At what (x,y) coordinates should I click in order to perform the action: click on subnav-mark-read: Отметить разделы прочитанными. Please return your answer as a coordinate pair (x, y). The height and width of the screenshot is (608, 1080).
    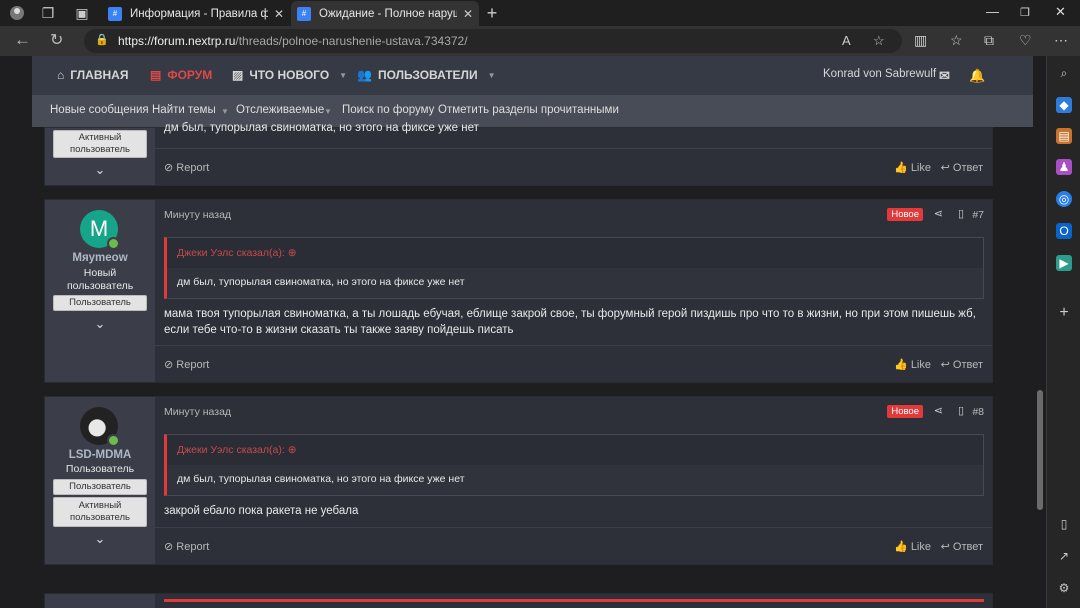
    Looking at the image, I should click on (528, 110).